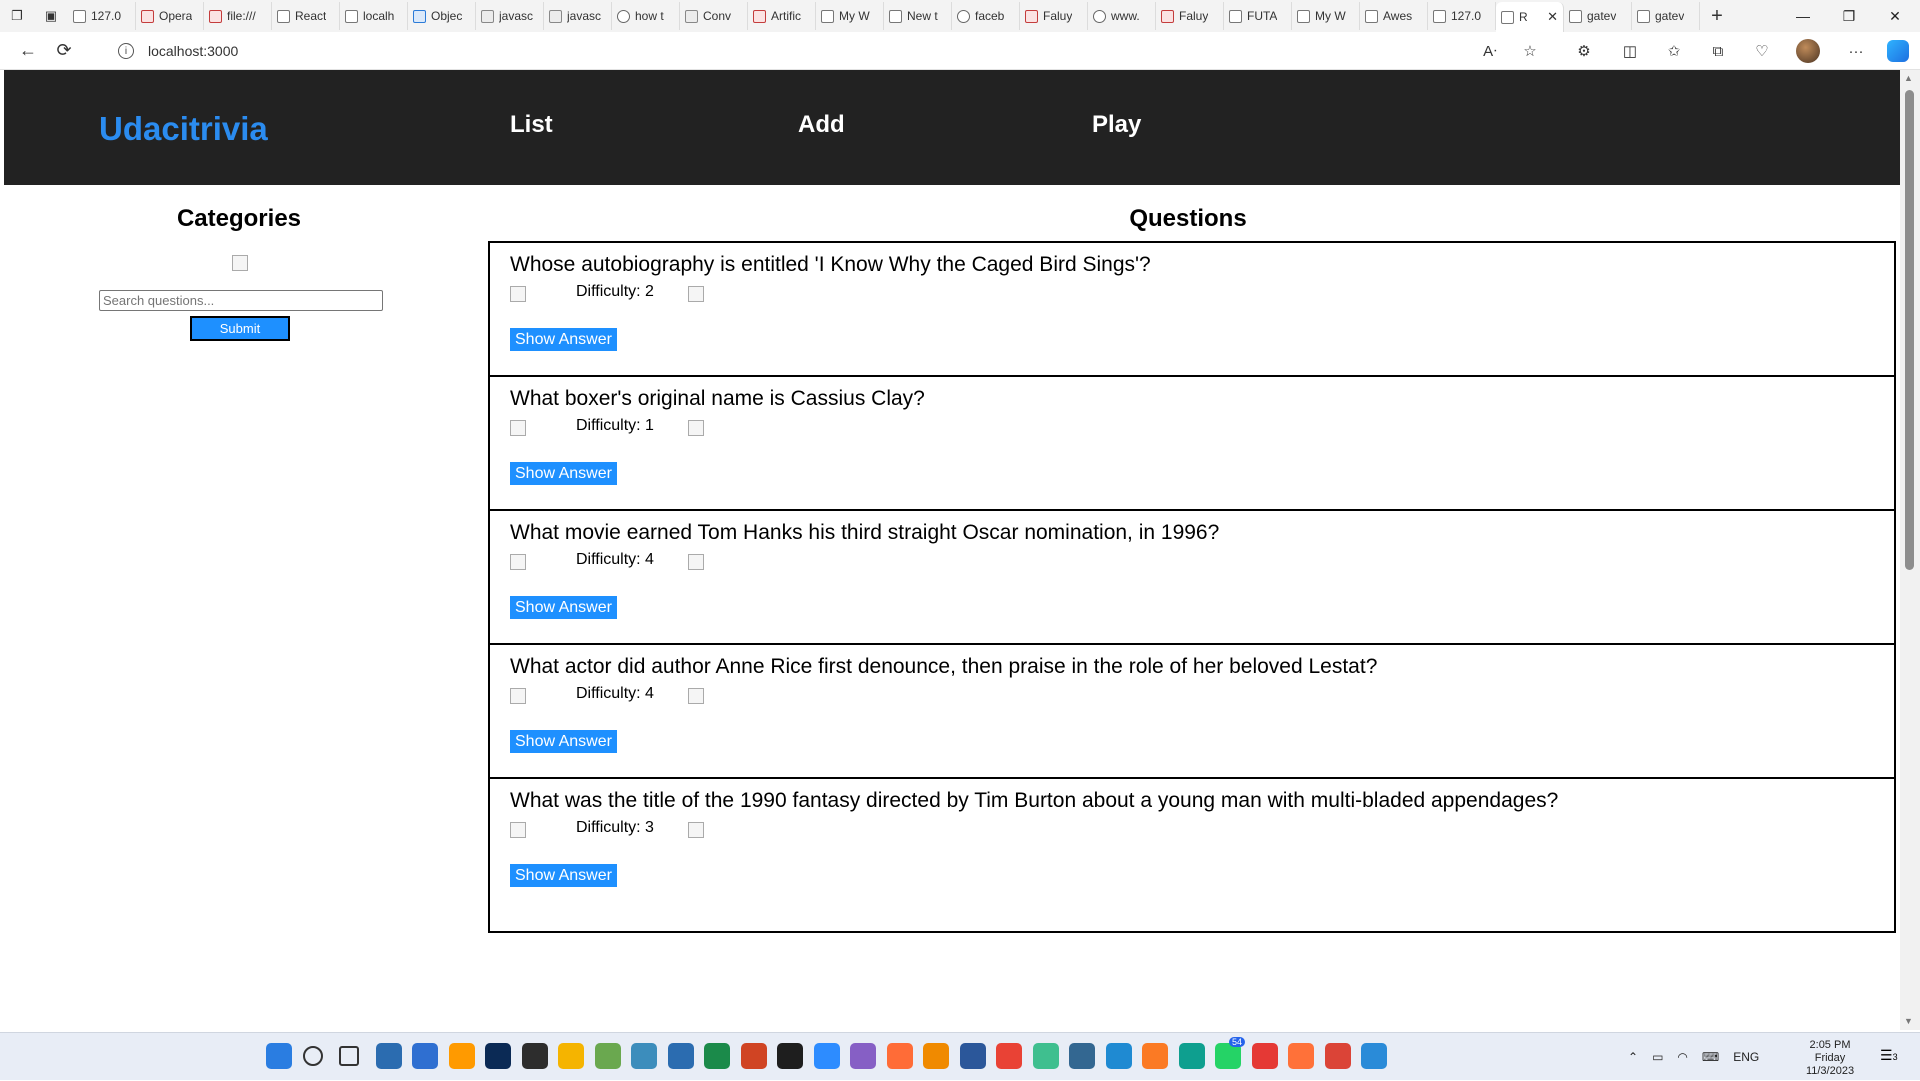 The height and width of the screenshot is (1081, 1920). I want to click on browser-tab: www., so click(1122, 16).